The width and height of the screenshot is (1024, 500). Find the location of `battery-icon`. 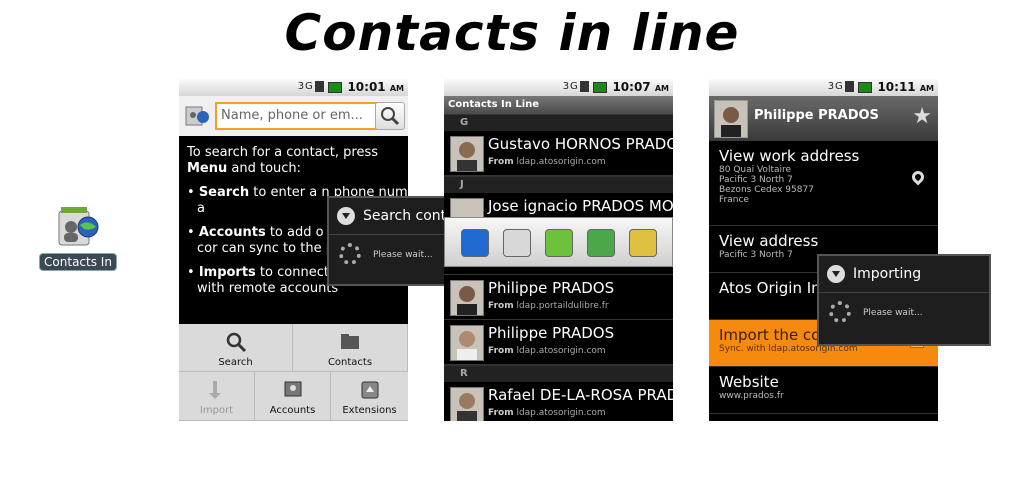

battery-icon is located at coordinates (335, 87).